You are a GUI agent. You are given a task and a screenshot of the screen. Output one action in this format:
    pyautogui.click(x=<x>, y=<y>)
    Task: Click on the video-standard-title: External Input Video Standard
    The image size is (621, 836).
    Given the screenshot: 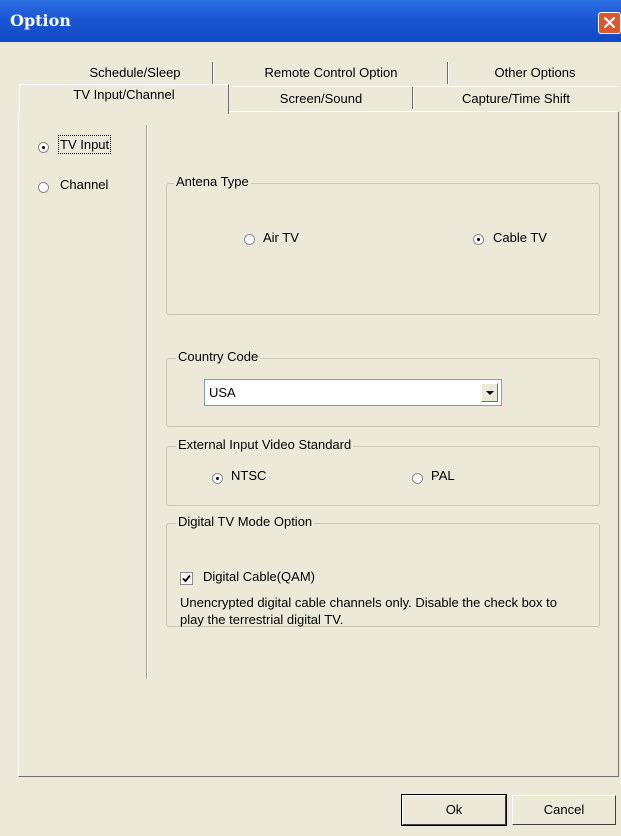 What is the action you would take?
    pyautogui.click(x=265, y=444)
    